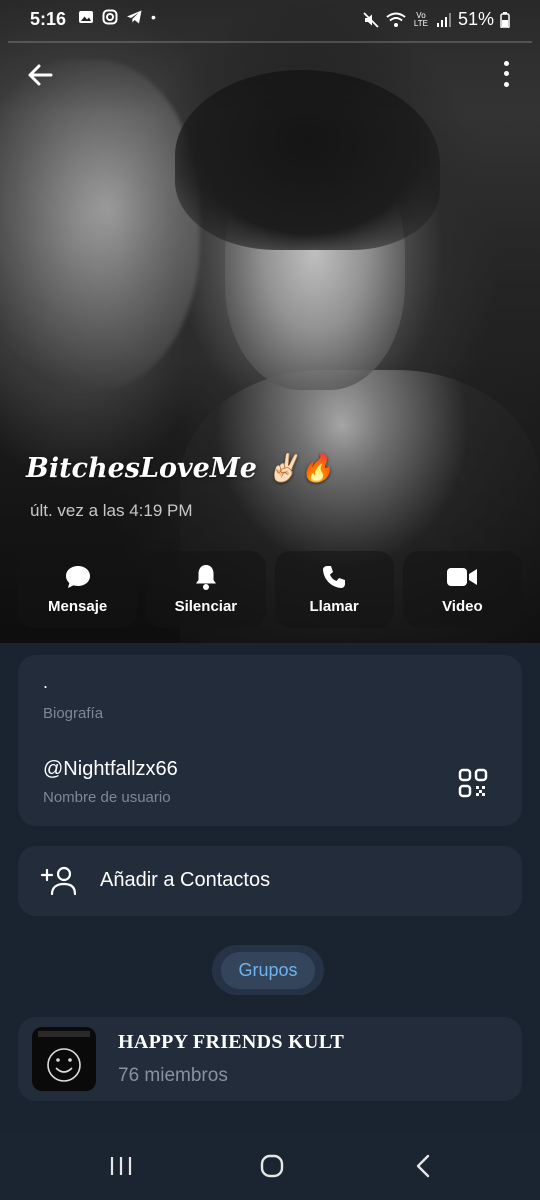  Describe the element at coordinates (270, 42) in the screenshot. I see `top-divider` at that location.